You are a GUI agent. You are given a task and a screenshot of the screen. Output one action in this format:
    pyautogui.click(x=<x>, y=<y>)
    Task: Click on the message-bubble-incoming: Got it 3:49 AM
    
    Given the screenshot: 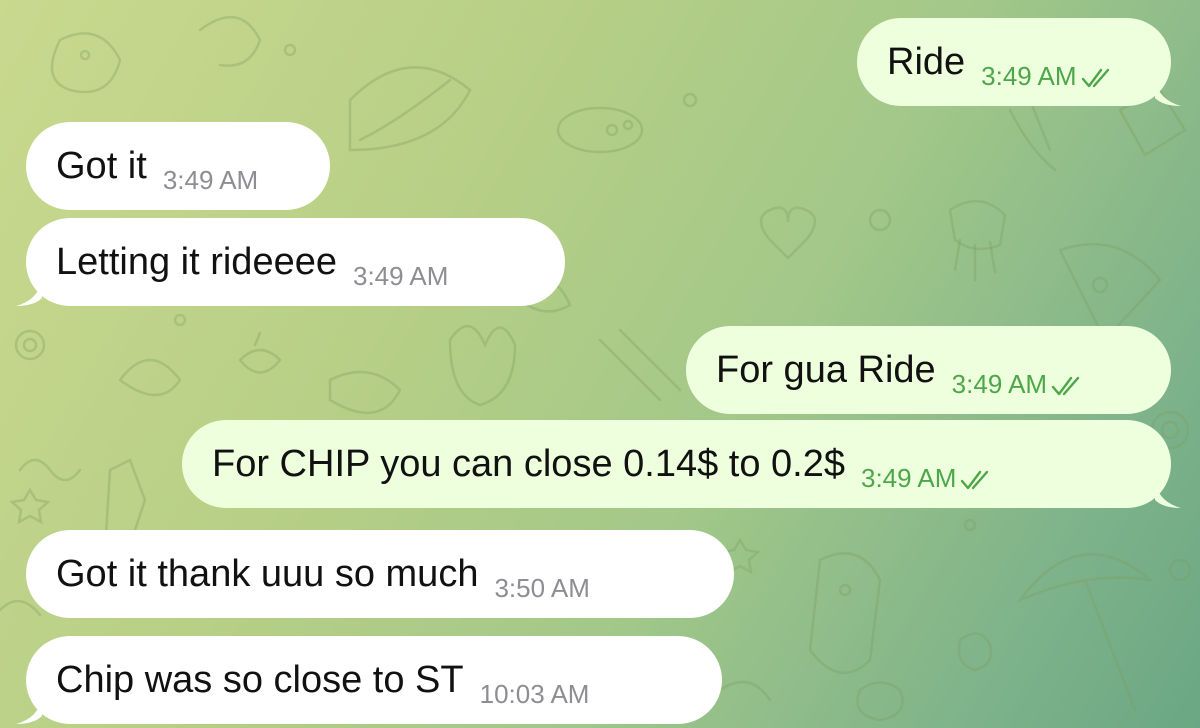 What is the action you would take?
    pyautogui.click(x=178, y=166)
    